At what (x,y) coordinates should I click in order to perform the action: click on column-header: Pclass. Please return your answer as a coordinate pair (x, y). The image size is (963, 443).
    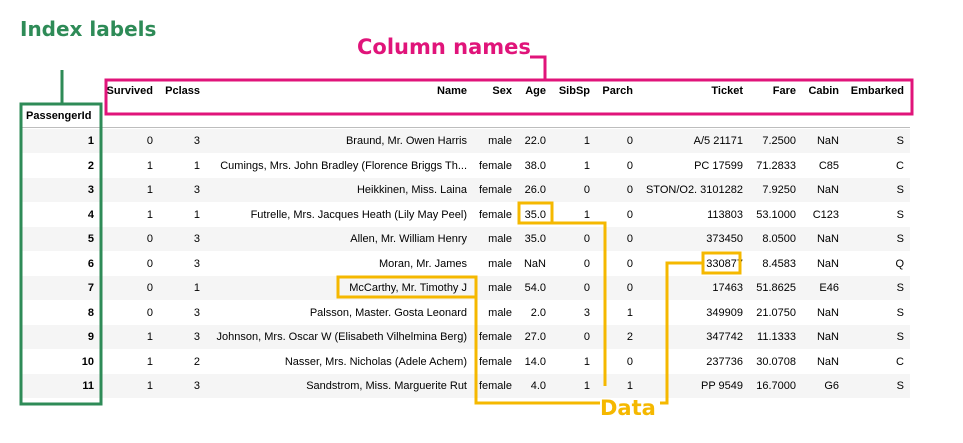
    Looking at the image, I should click on (182, 91).